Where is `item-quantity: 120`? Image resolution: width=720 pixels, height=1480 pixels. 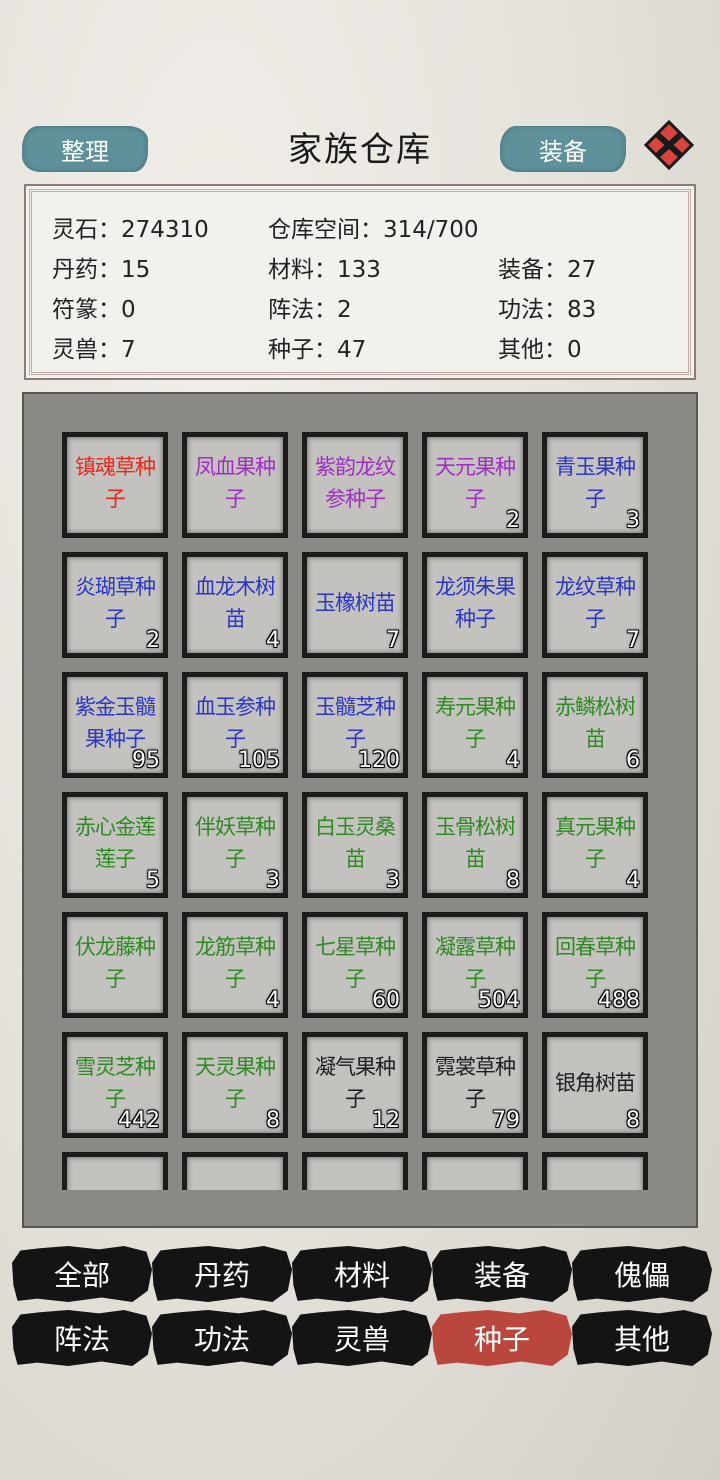
item-quantity: 120 is located at coordinates (379, 760).